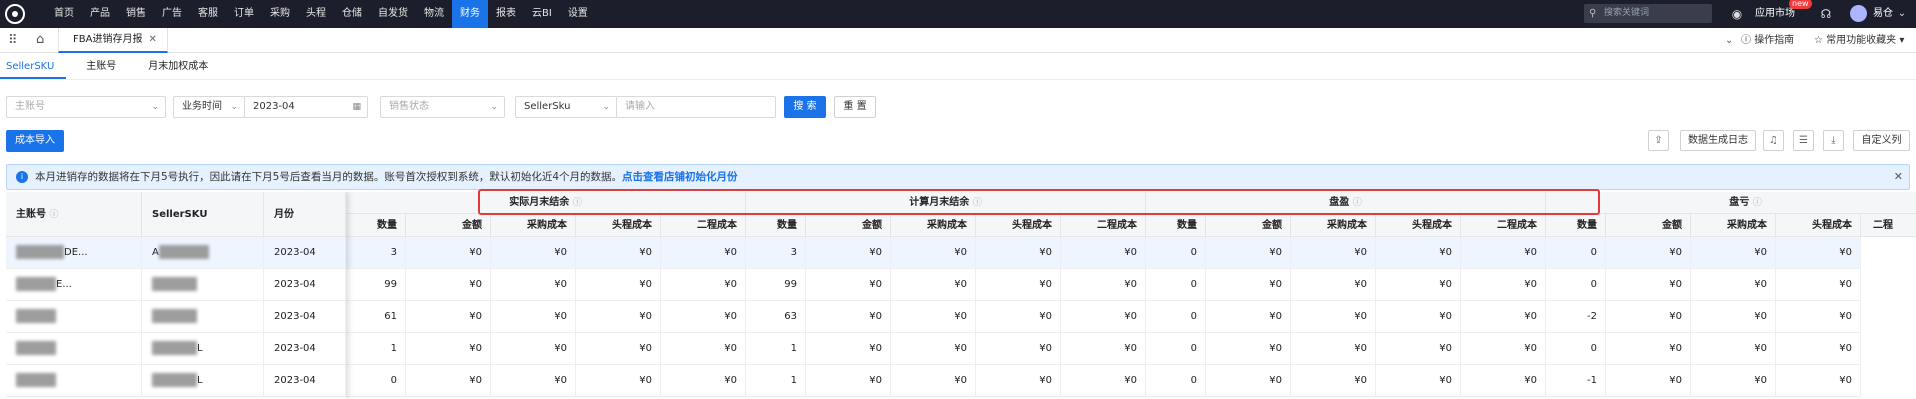  I want to click on table-cell: 1, so click(776, 349).